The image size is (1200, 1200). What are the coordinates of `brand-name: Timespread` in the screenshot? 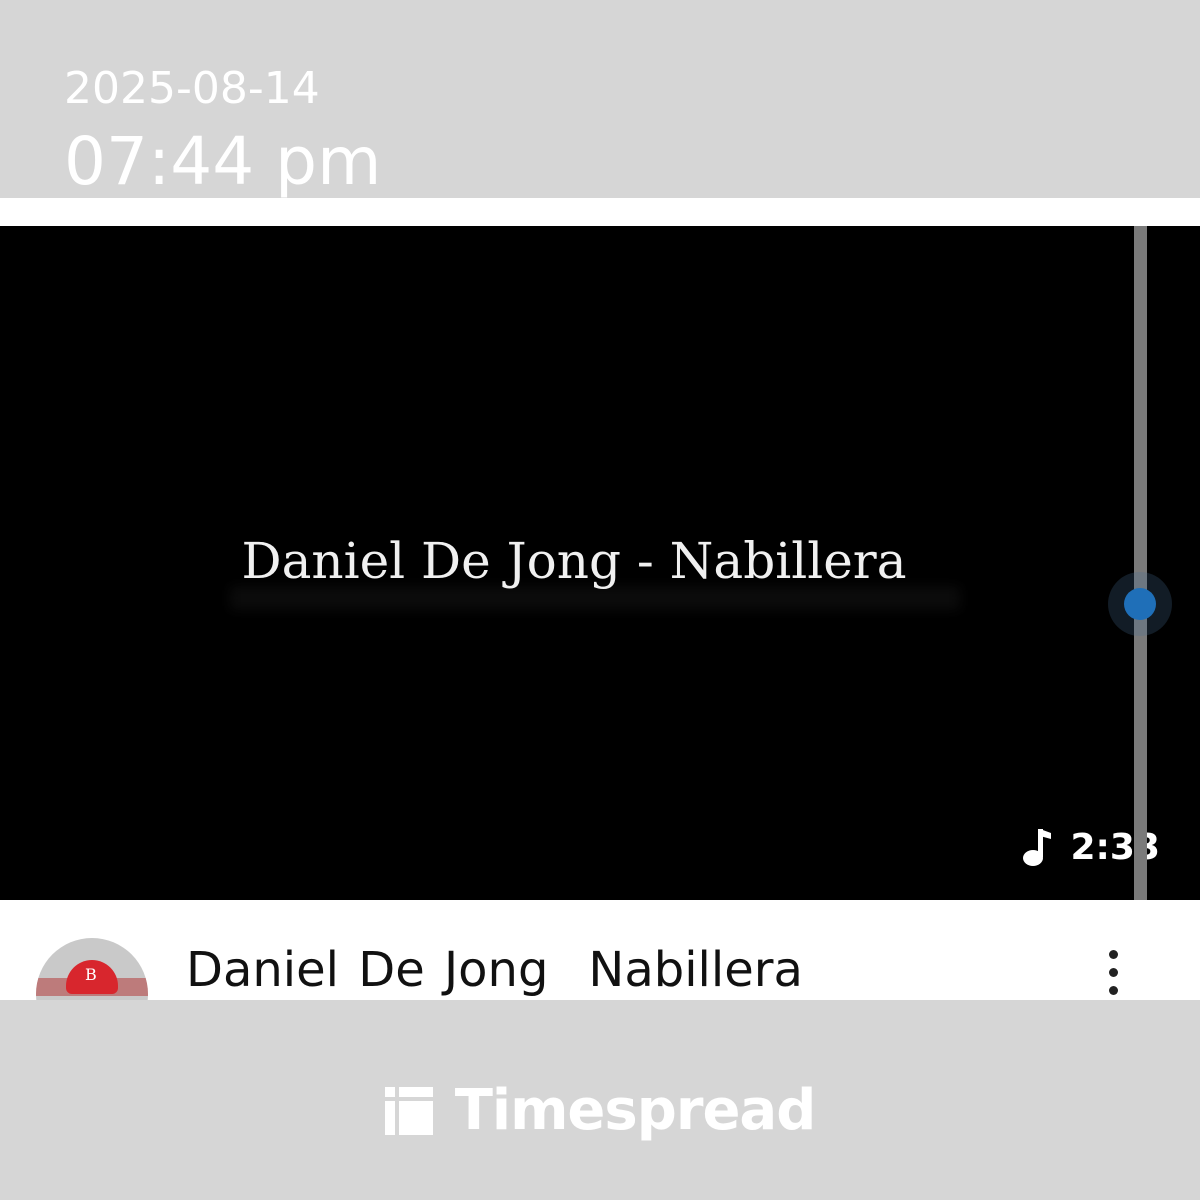 It's located at (635, 1110).